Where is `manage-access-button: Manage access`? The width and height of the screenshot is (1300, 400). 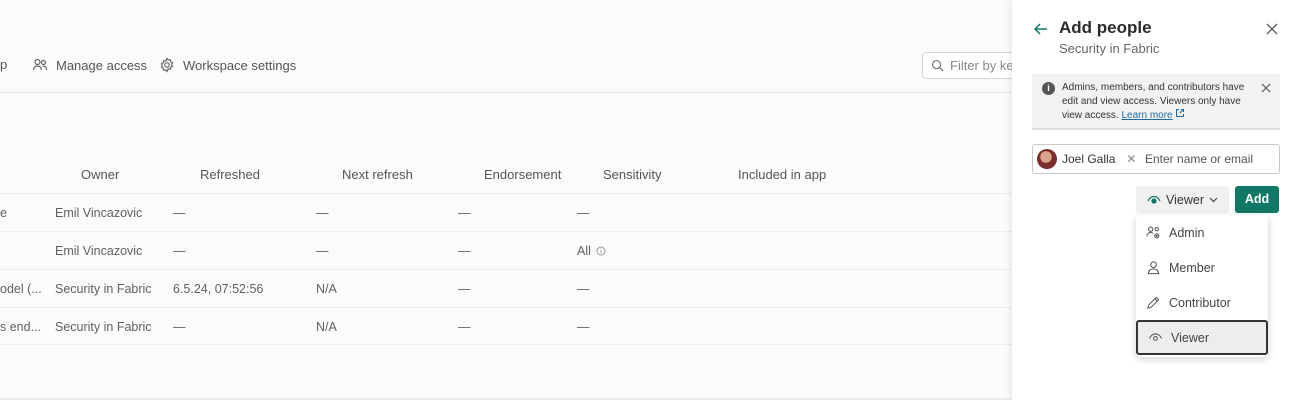 manage-access-button: Manage access is located at coordinates (89, 65).